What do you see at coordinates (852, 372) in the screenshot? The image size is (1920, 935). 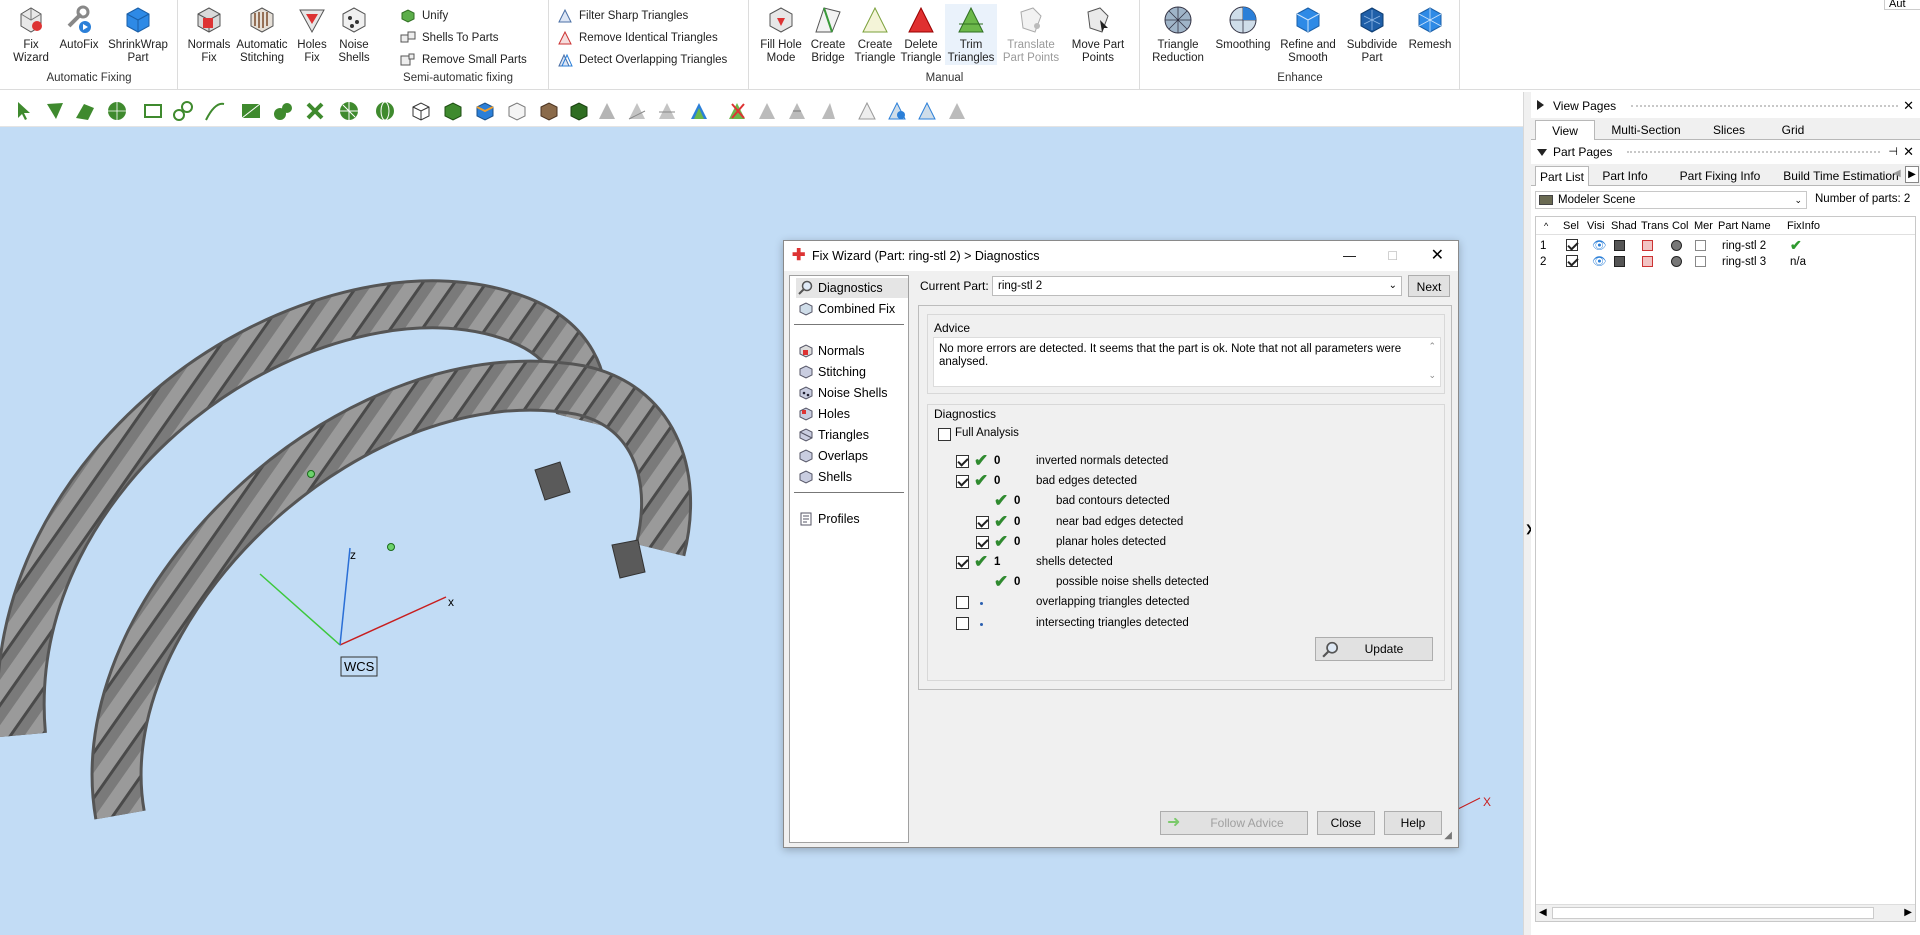 I see `nav-stitching: Stitching` at bounding box center [852, 372].